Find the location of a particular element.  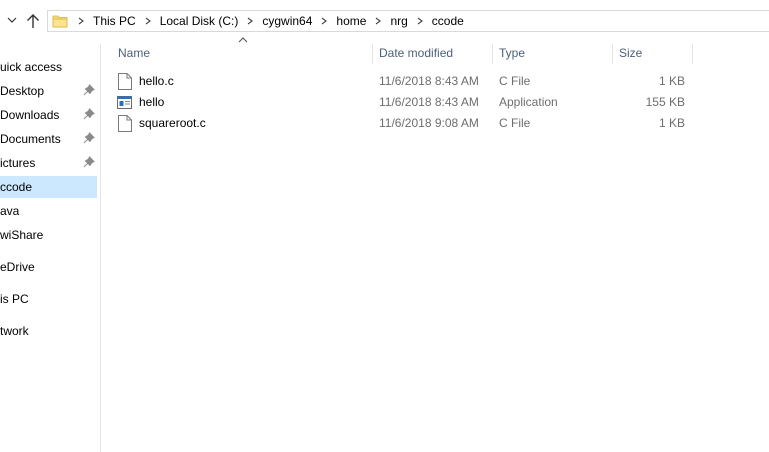

sidebar-item-label: Downloads is located at coordinates (30, 115).